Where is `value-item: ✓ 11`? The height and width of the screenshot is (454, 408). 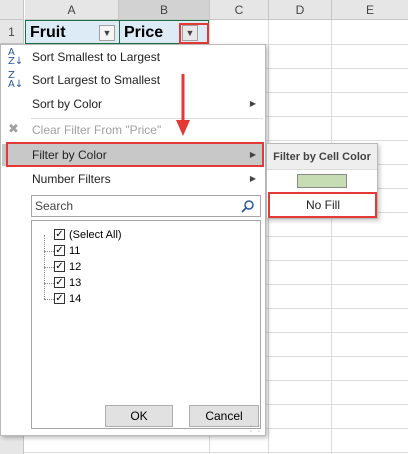
value-item: ✓ 11 is located at coordinates (92, 251).